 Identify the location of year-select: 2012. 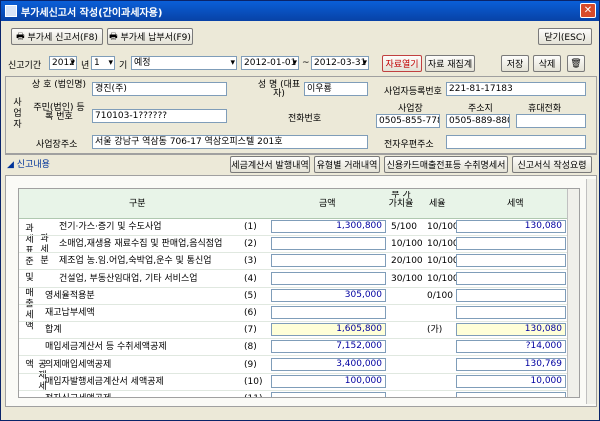
(63, 63).